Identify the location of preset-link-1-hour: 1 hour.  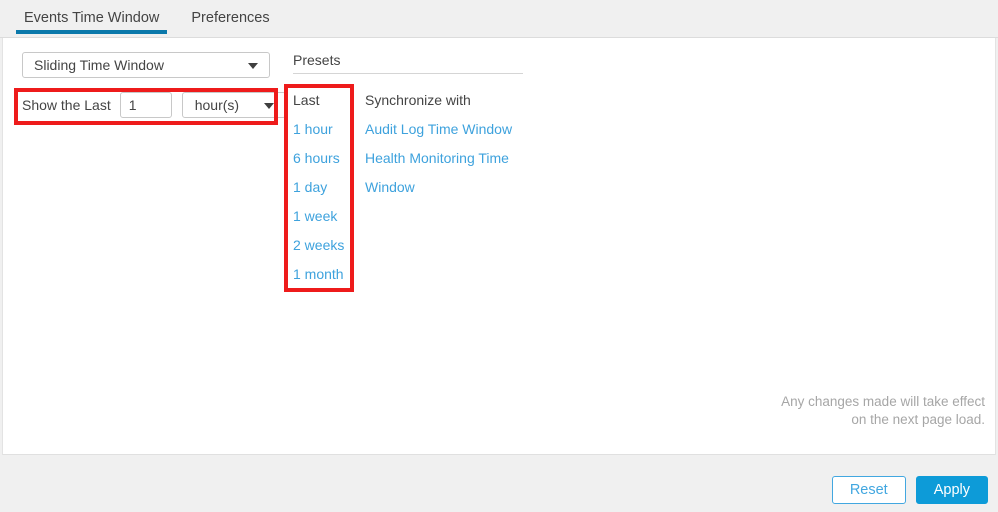
(329, 129).